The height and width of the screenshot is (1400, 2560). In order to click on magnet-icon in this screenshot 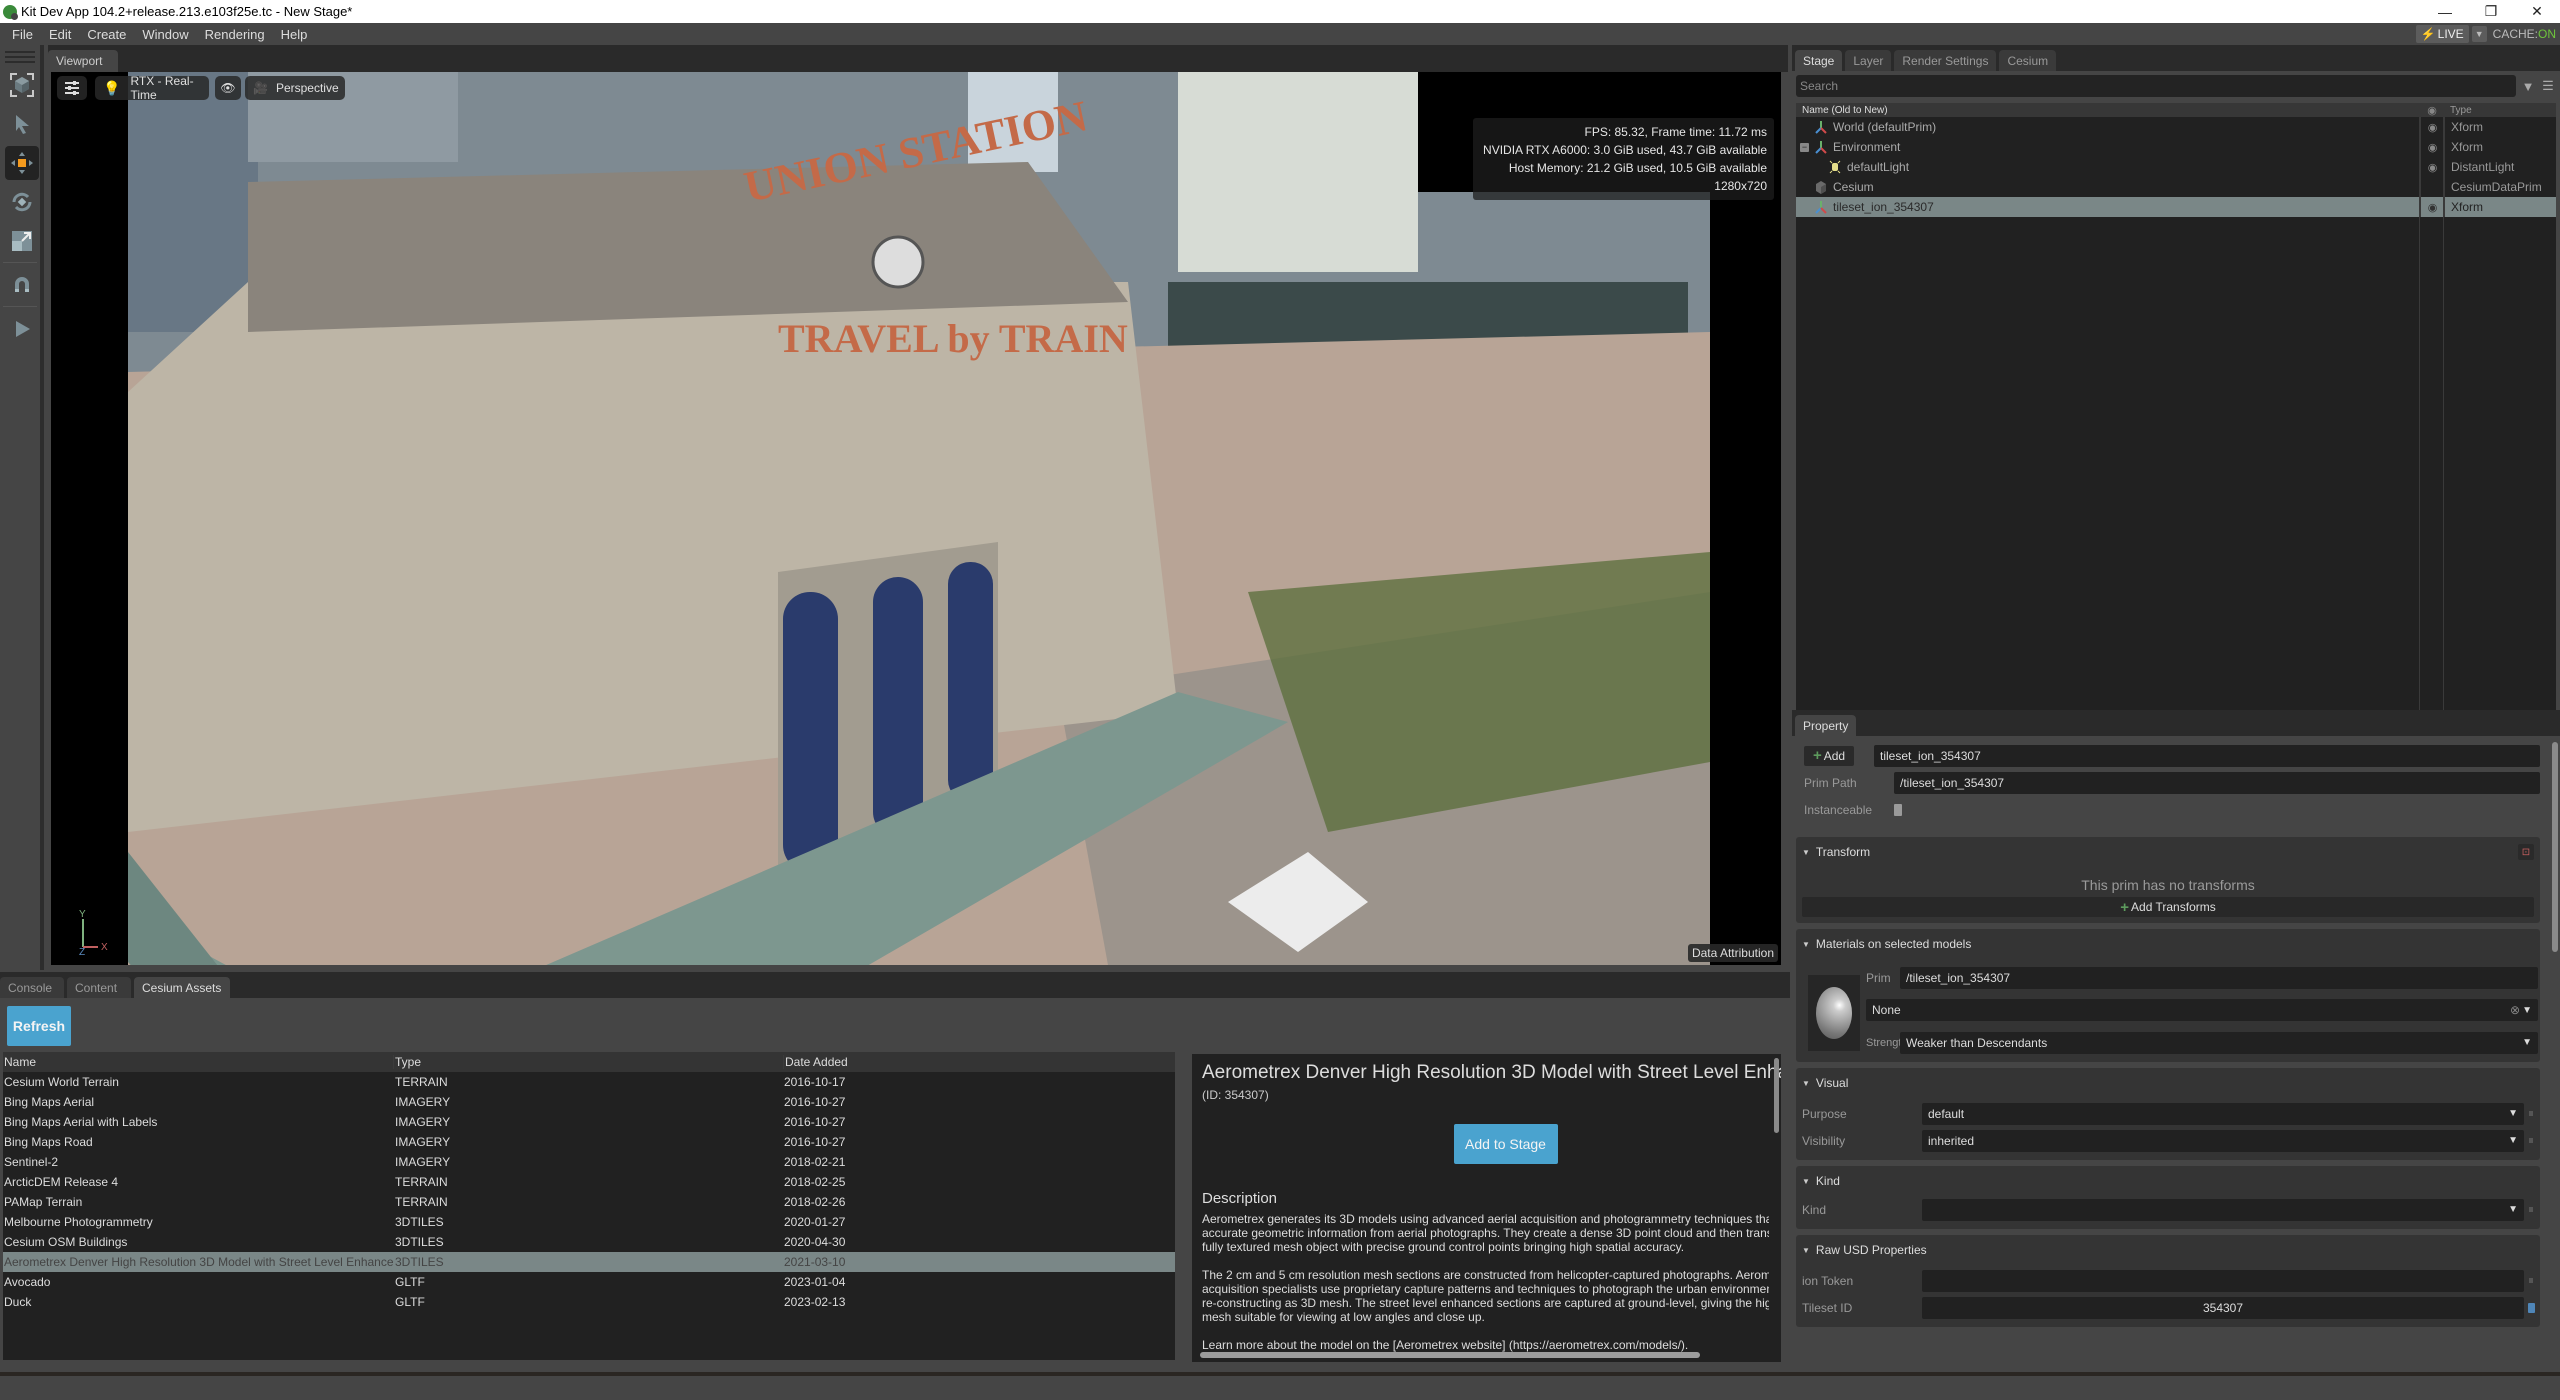, I will do `click(22, 284)`.